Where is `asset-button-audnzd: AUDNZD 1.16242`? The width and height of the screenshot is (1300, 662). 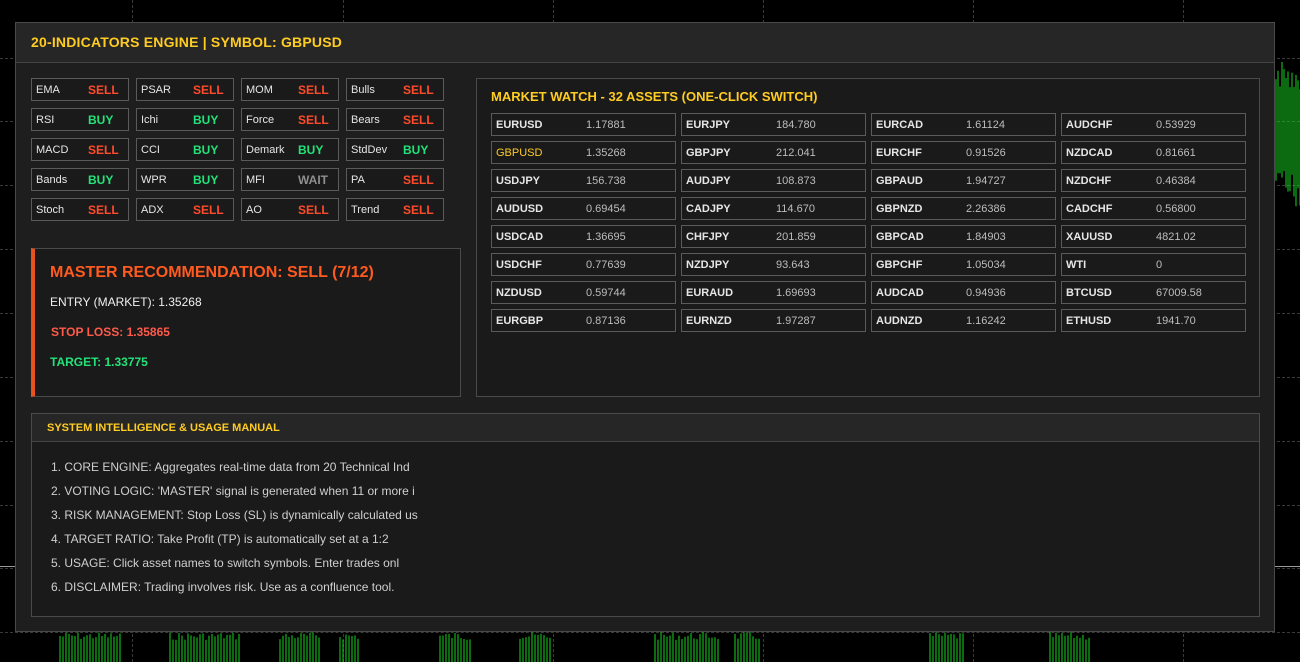 asset-button-audnzd: AUDNZD 1.16242 is located at coordinates (963, 320).